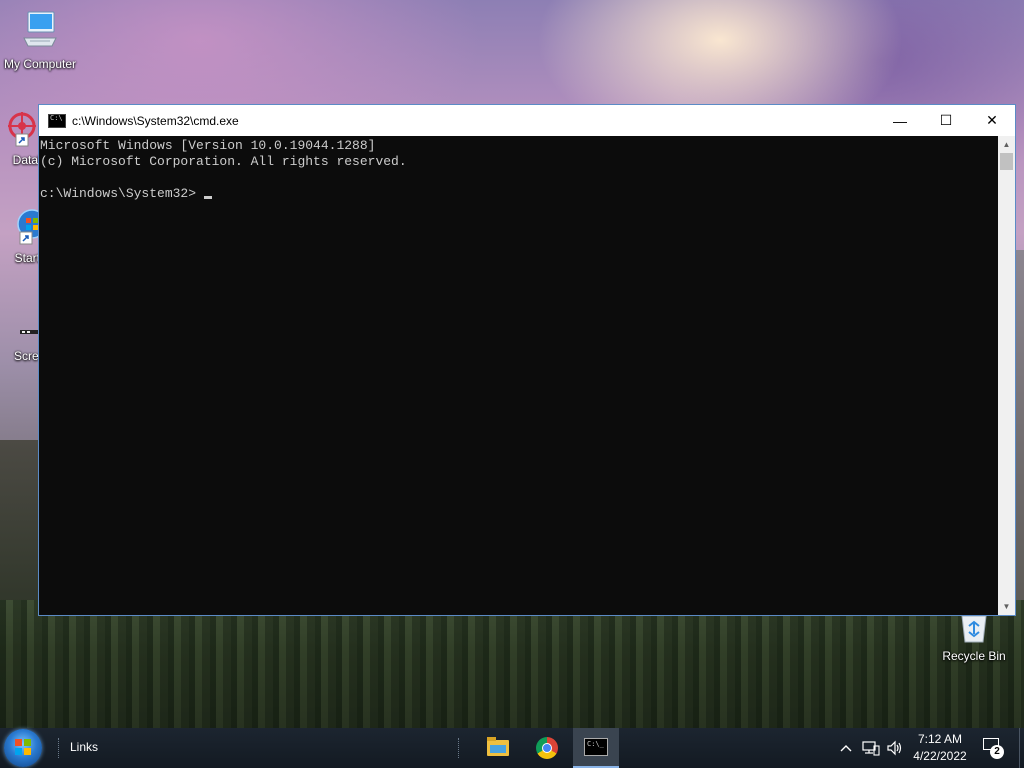 This screenshot has height=768, width=1024. Describe the element at coordinates (900, 120) in the screenshot. I see `minimize-button: —` at that location.